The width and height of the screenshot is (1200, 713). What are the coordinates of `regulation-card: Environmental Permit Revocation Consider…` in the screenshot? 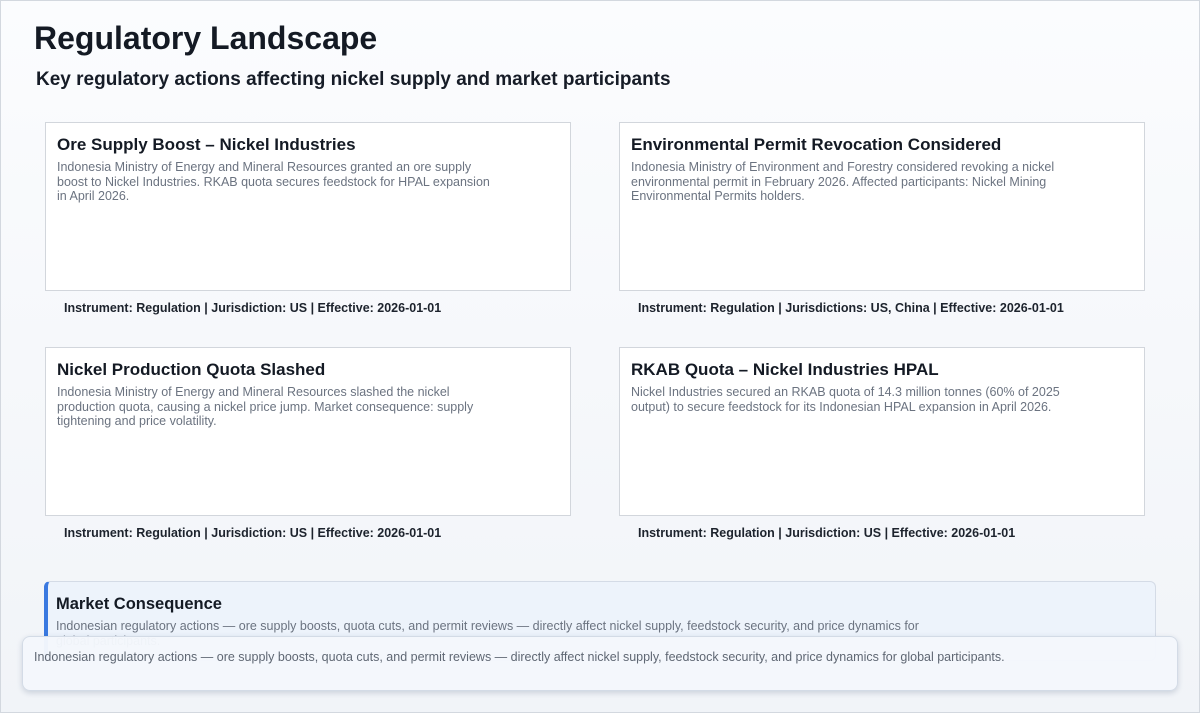 It's located at (882, 206).